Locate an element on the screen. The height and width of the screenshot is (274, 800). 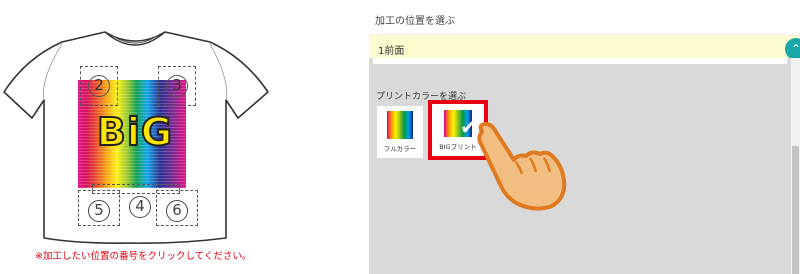
position-accordion: 1前面 ⌃ is located at coordinates (584, 47).